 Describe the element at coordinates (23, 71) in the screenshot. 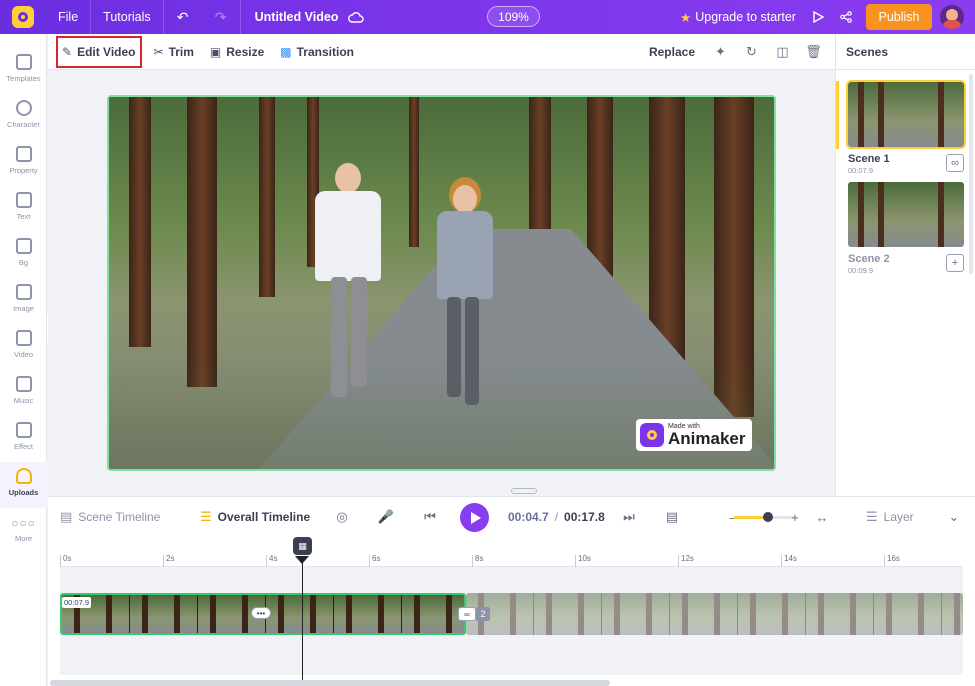

I see `sidebar-item-templates: Templates` at that location.